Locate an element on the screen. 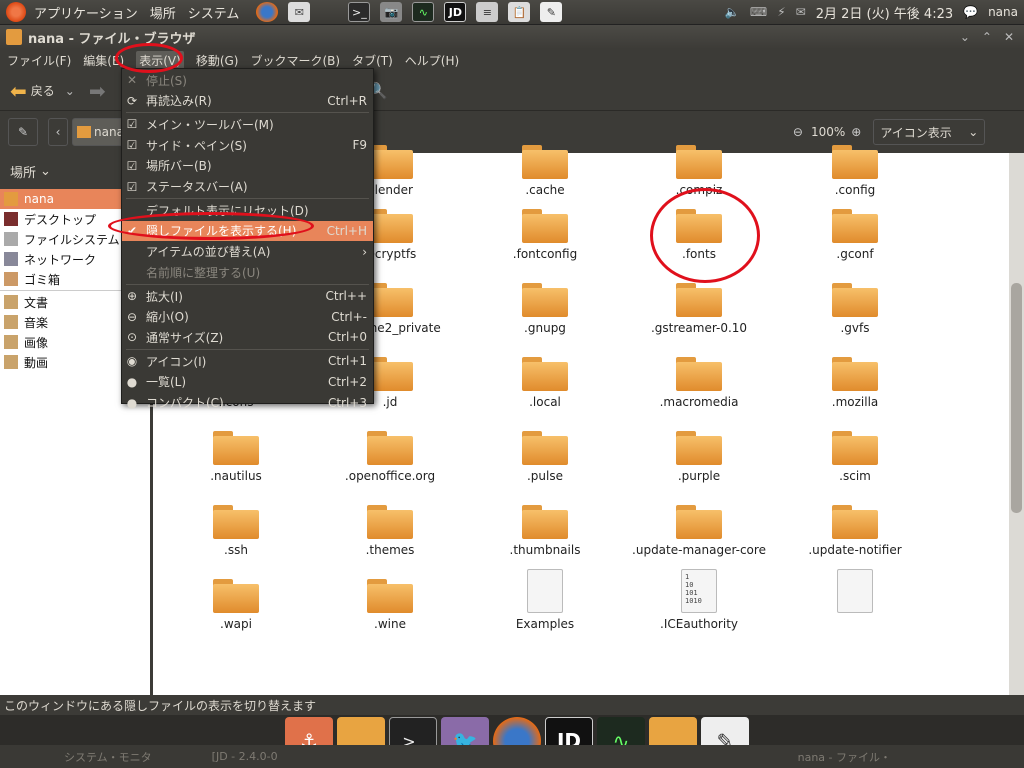 Image resolution: width=1024 pixels, height=768 pixels. folder-item: .nautilus is located at coordinates (236, 455).